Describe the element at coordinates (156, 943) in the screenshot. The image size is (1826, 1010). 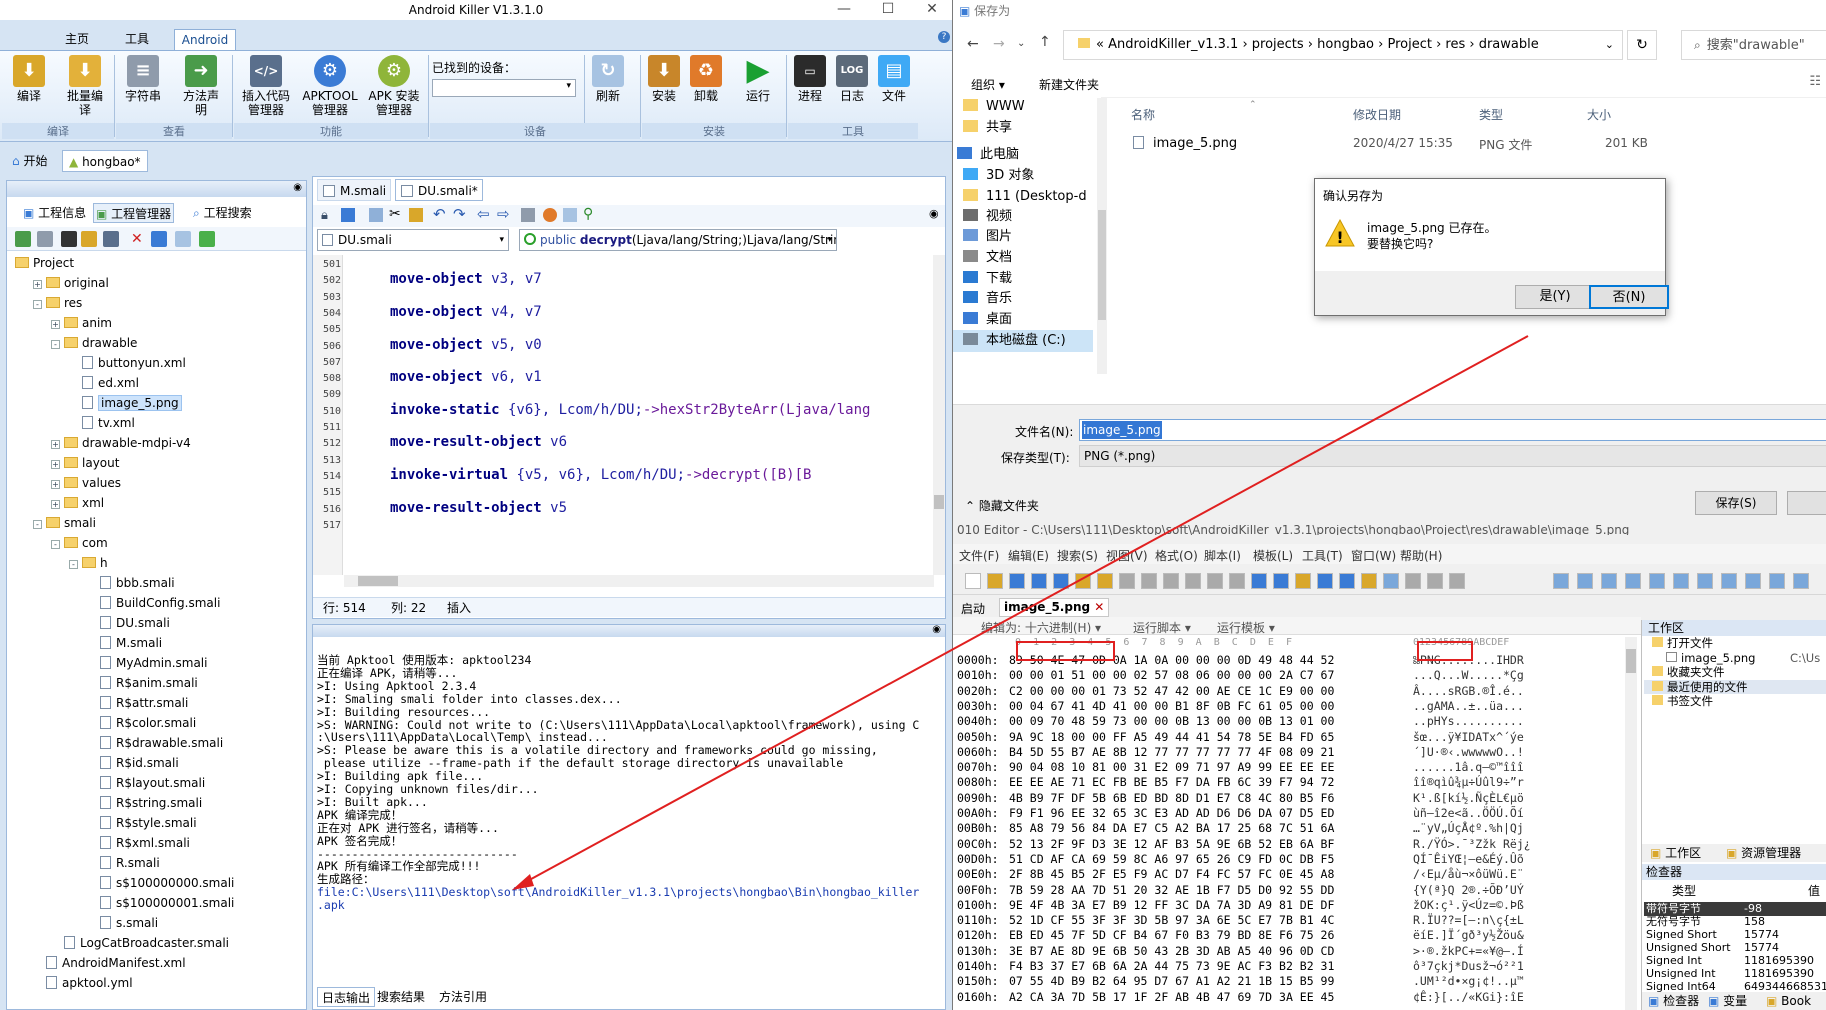
I see `tree-item: LogCatBroadcaster.smali` at that location.